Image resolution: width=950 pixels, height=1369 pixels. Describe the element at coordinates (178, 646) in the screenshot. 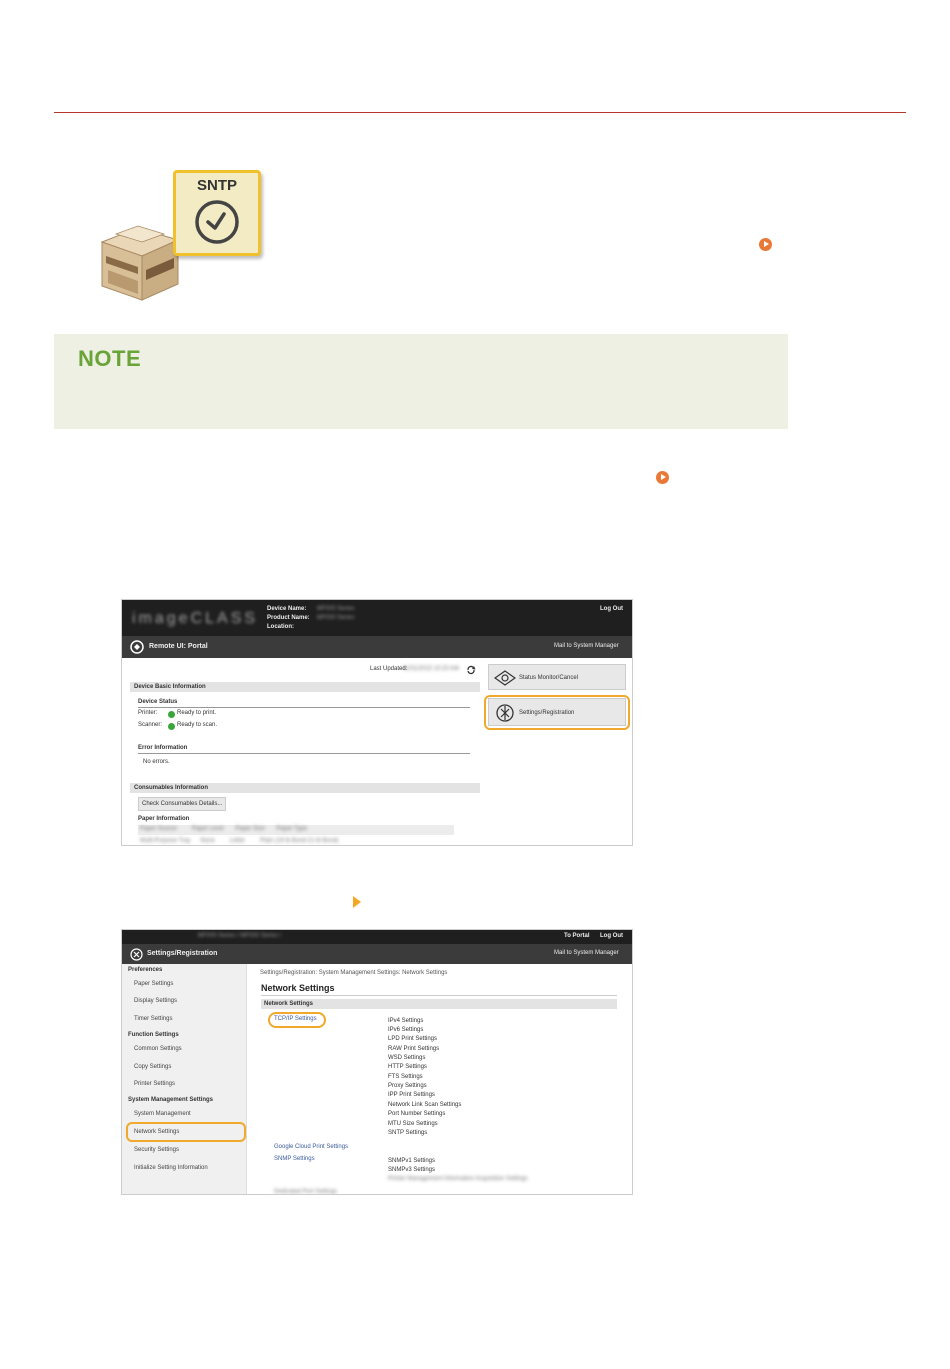

I see `portal-title: Remote UI: Portal` at that location.